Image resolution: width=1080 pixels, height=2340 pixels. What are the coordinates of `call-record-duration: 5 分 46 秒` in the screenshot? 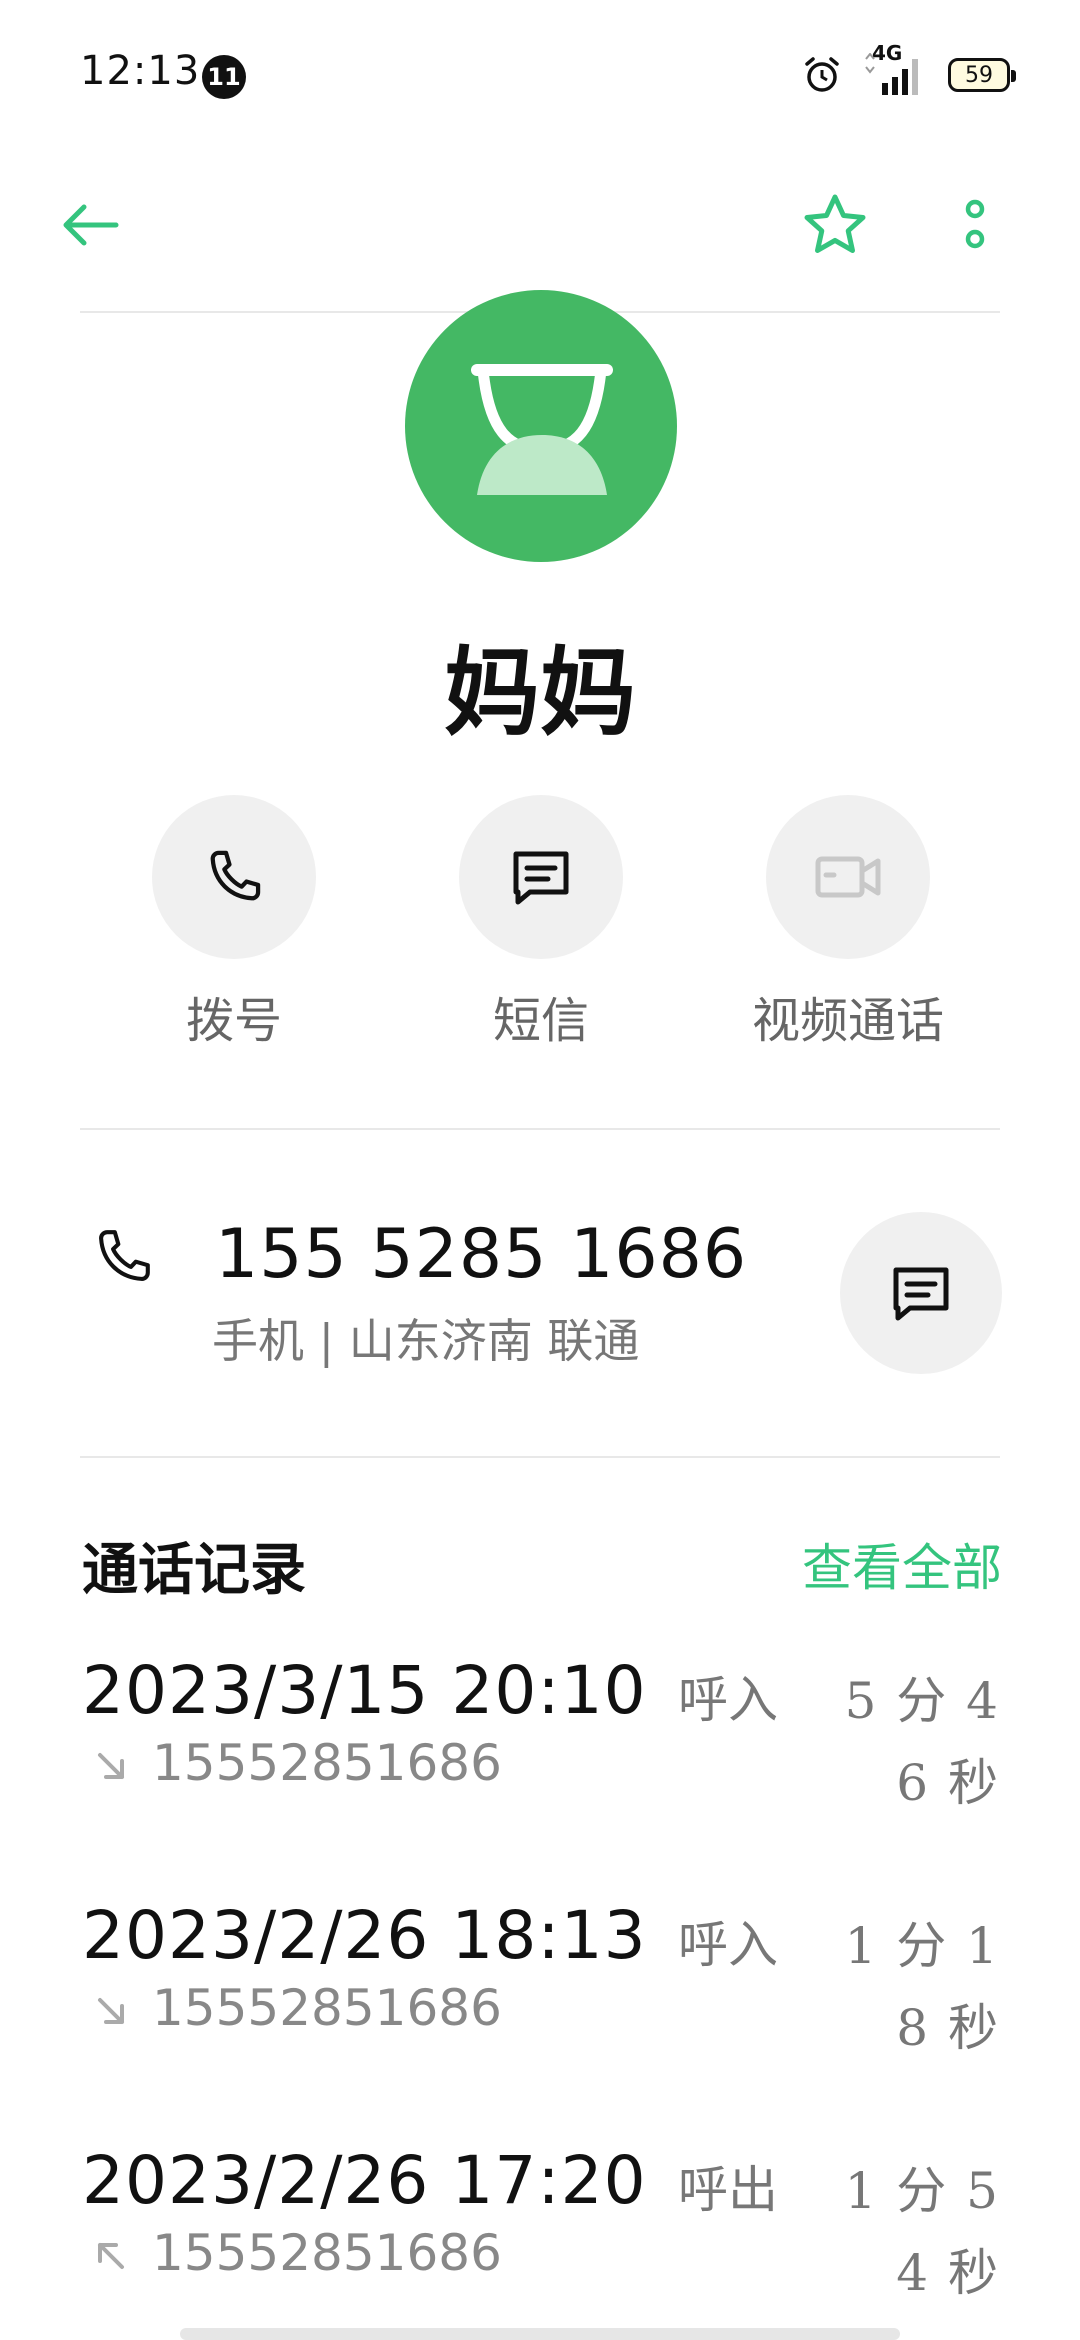 It's located at (922, 1742).